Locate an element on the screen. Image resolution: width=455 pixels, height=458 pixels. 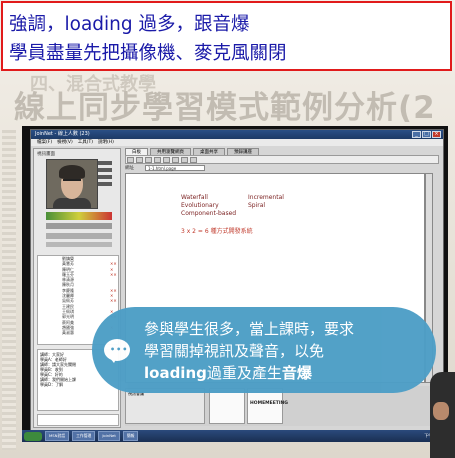
taskbar-item: MSN對話 is located at coordinates (57, 436).